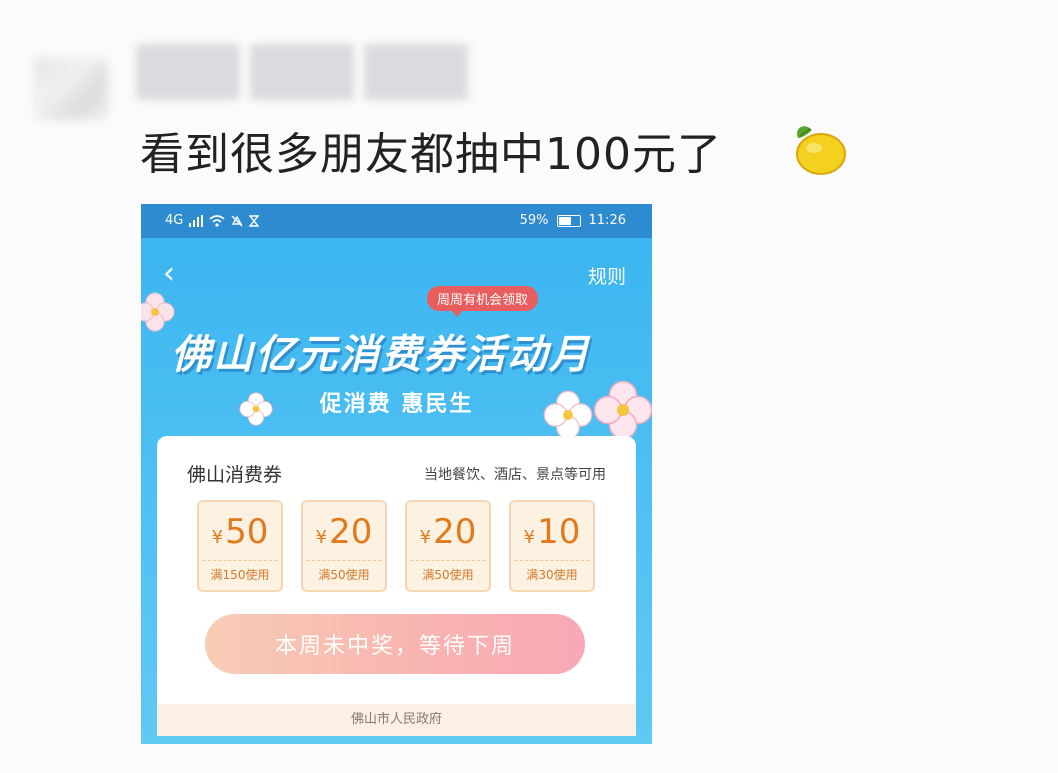 The width and height of the screenshot is (1058, 773). Describe the element at coordinates (196, 220) in the screenshot. I see `signal-icon` at that location.